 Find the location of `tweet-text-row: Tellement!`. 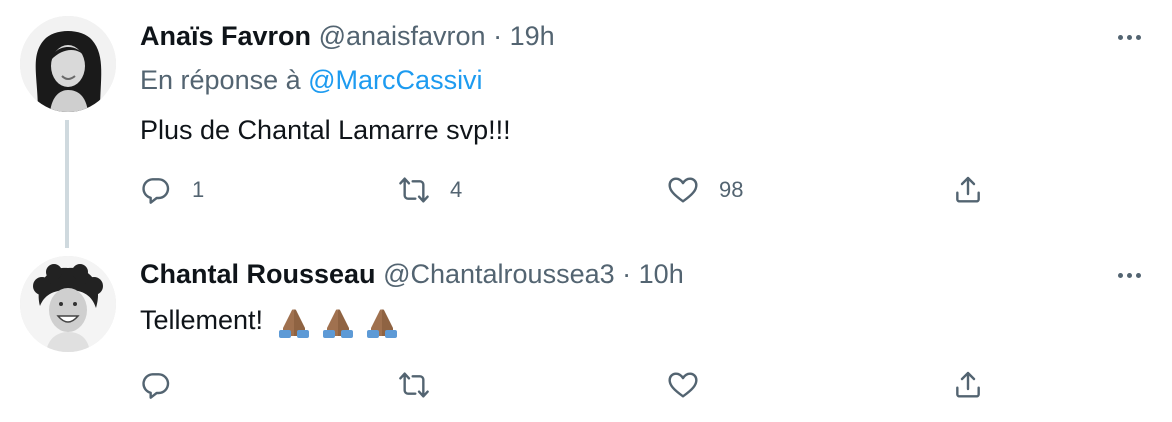

tweet-text-row: Tellement! is located at coordinates (270, 320).